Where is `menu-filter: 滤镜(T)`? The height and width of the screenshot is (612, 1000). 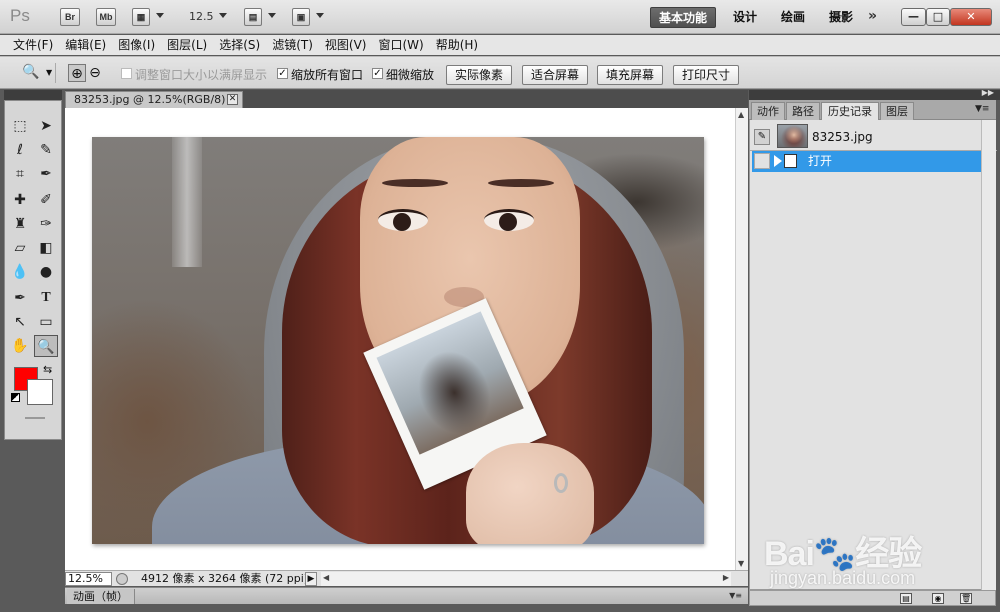
menu-filter: 滤镜(T) is located at coordinates (292, 45).